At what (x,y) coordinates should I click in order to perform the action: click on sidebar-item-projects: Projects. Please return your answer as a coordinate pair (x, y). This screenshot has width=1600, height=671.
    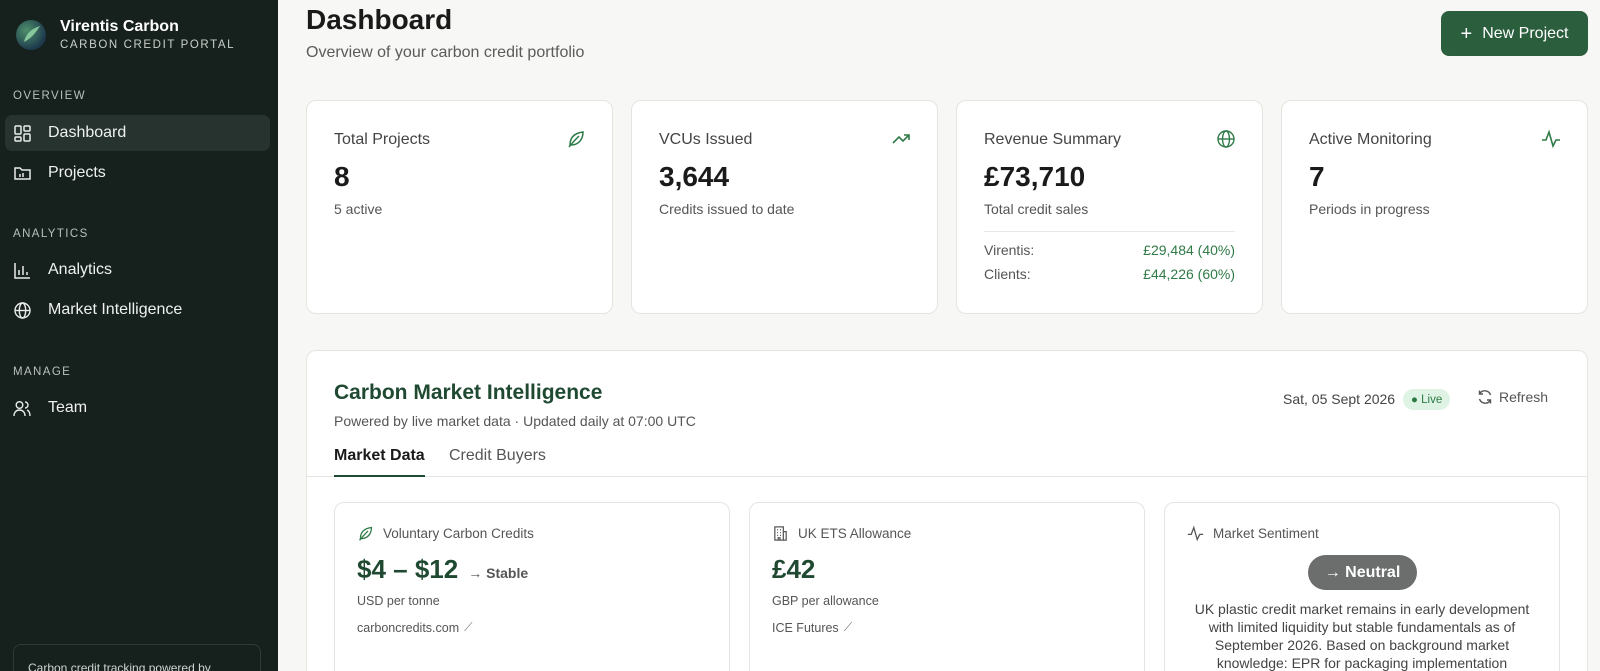
    Looking at the image, I should click on (137, 173).